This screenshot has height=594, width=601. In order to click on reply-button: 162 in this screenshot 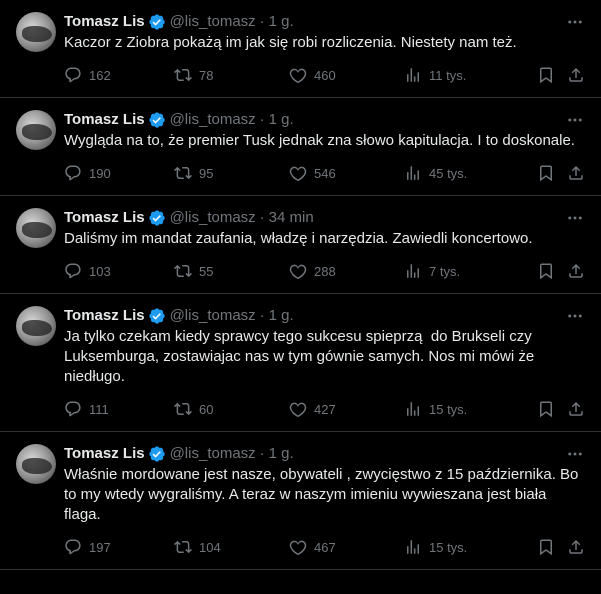, I will do `click(119, 75)`.